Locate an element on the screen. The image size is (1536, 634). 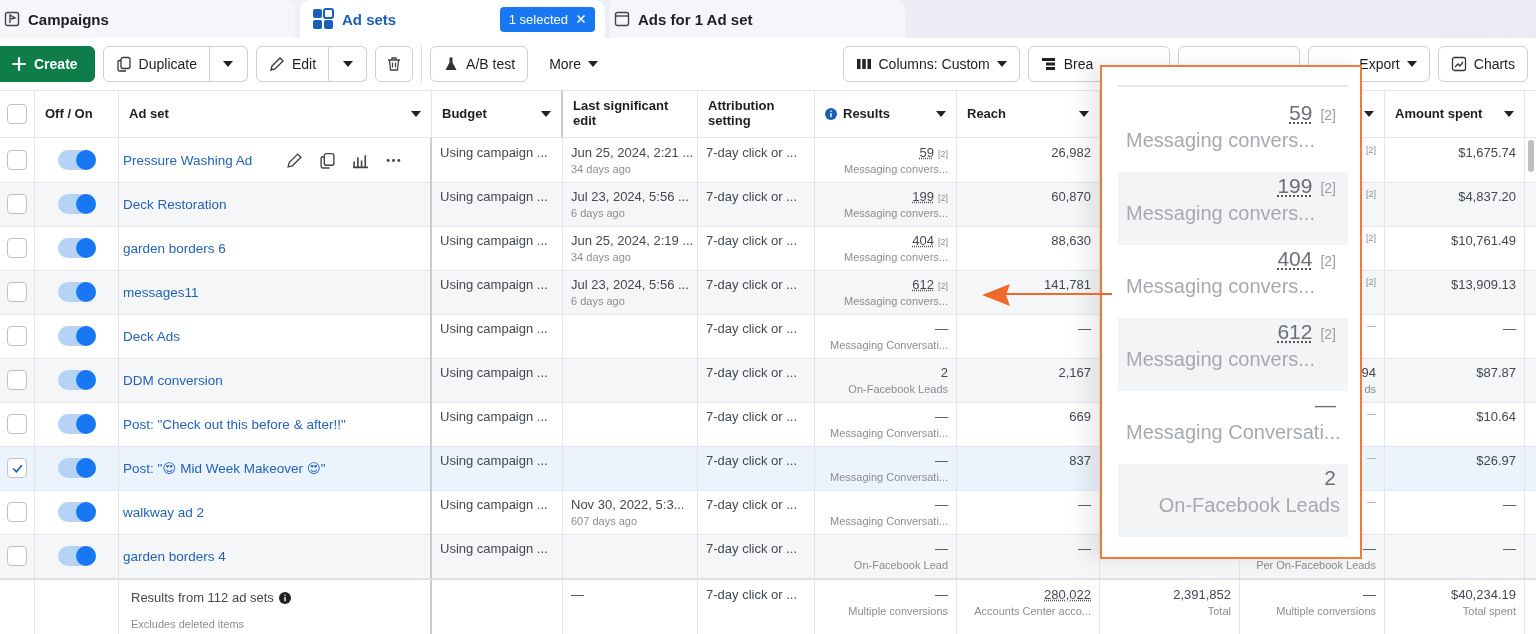
ad-set-name: Deck Restoration is located at coordinates (175, 204).